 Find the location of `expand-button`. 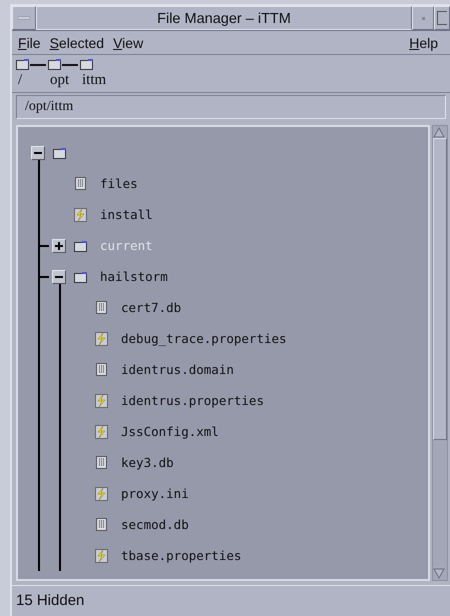

expand-button is located at coordinates (59, 246).